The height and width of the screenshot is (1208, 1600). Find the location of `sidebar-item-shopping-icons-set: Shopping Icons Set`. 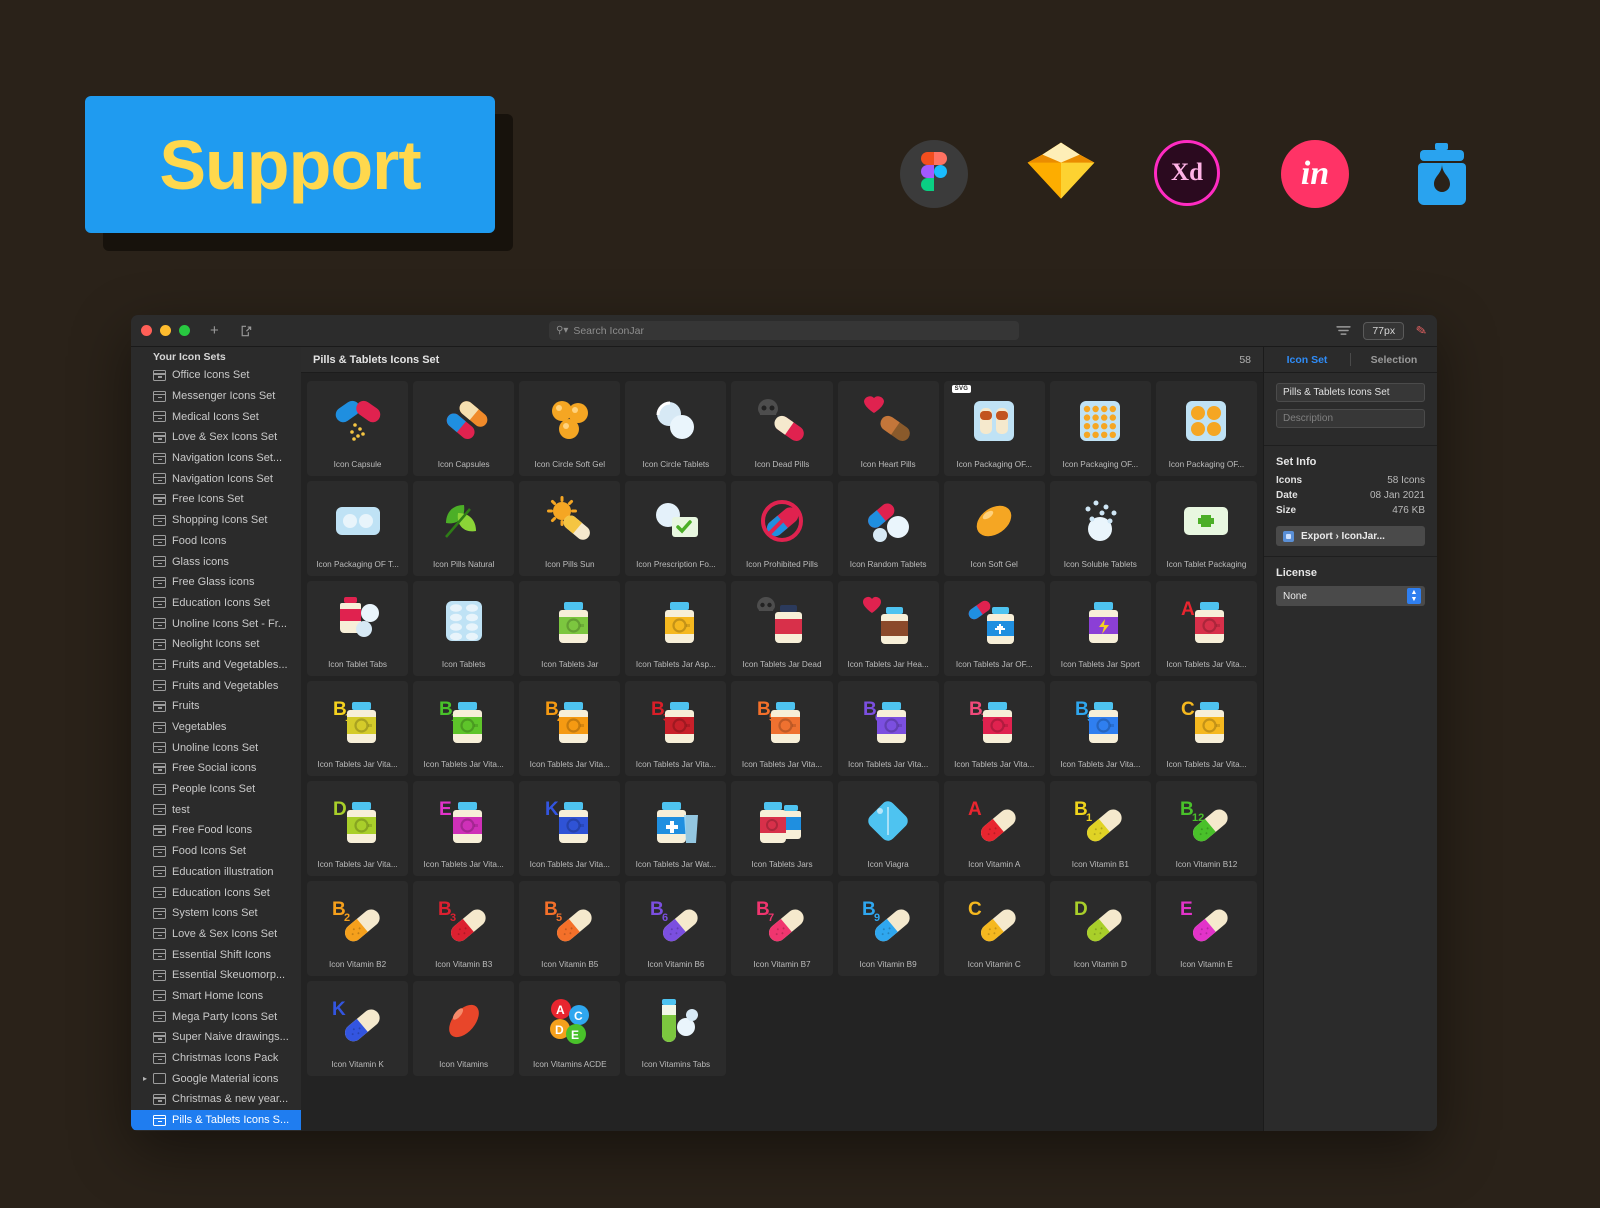

sidebar-item-shopping-icons-set: Shopping Icons Set is located at coordinates (216, 520).